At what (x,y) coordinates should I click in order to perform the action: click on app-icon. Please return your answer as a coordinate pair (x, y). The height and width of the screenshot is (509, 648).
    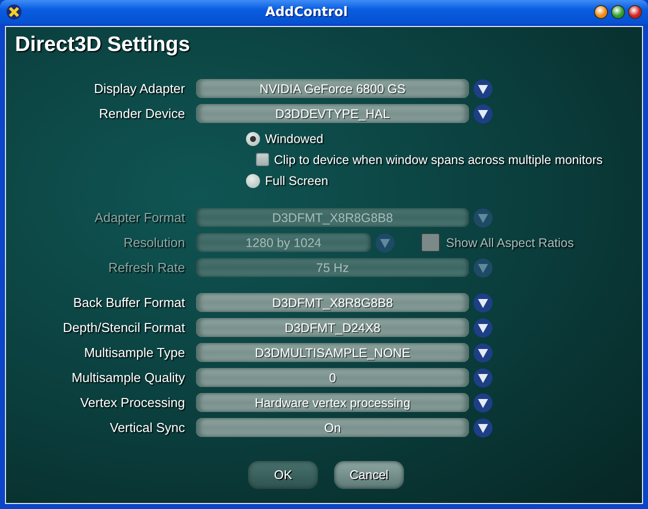
    Looking at the image, I should click on (14, 12).